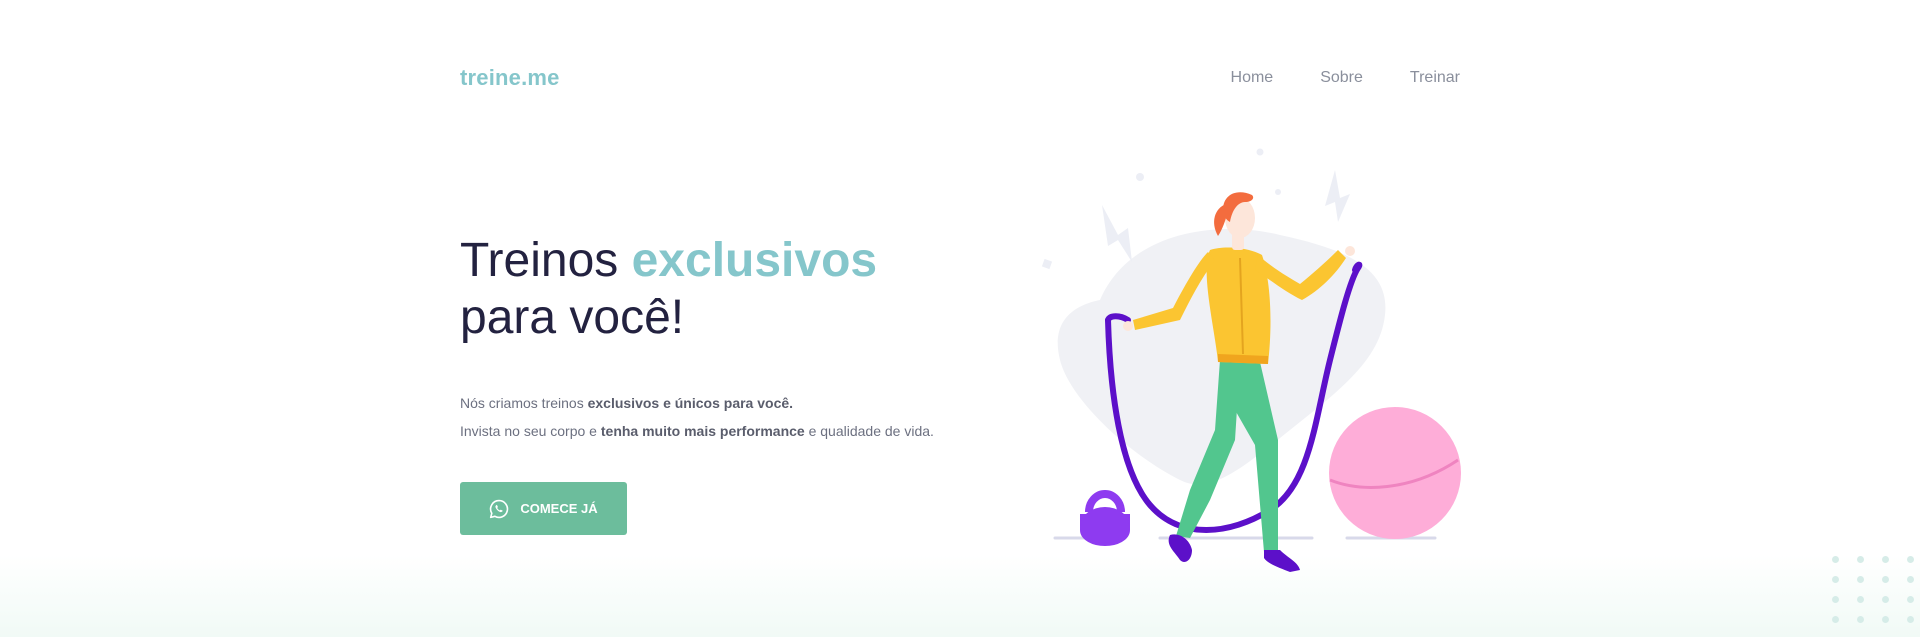 This screenshot has height=637, width=1920. What do you see at coordinates (690, 403) in the screenshot?
I see `desc-line-1-bold: exclusivos e únicos para você.` at bounding box center [690, 403].